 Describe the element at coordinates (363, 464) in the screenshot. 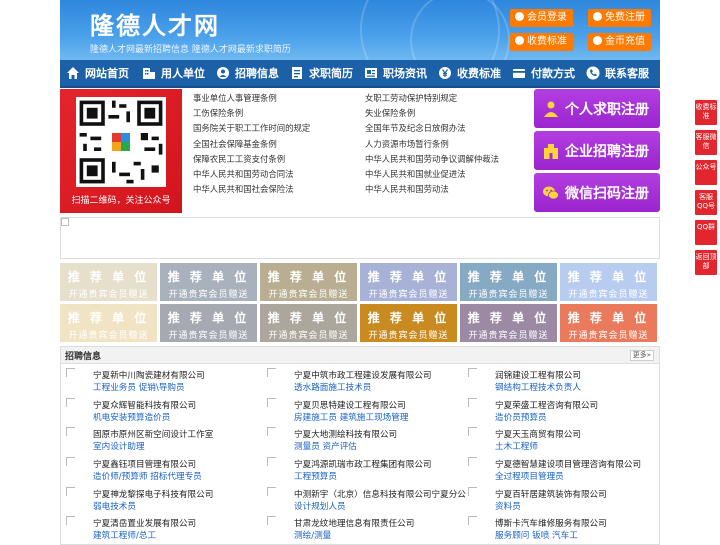

I see `company-name-link: 宁夏鸿源凯瑞市政工程集团有限公司` at that location.